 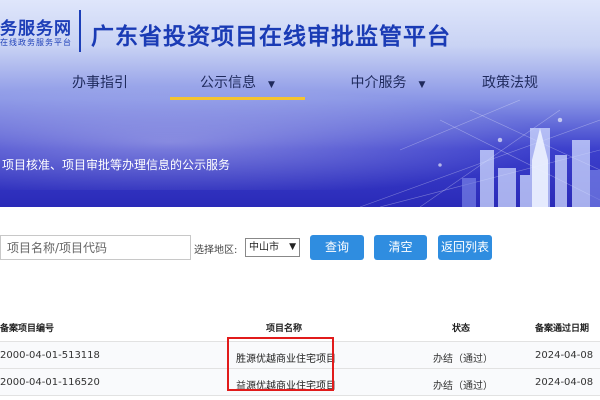 I want to click on site-header: 务服务网 在线政务服务平台 广东省投资项目在线审批监管平台, so click(x=300, y=30).